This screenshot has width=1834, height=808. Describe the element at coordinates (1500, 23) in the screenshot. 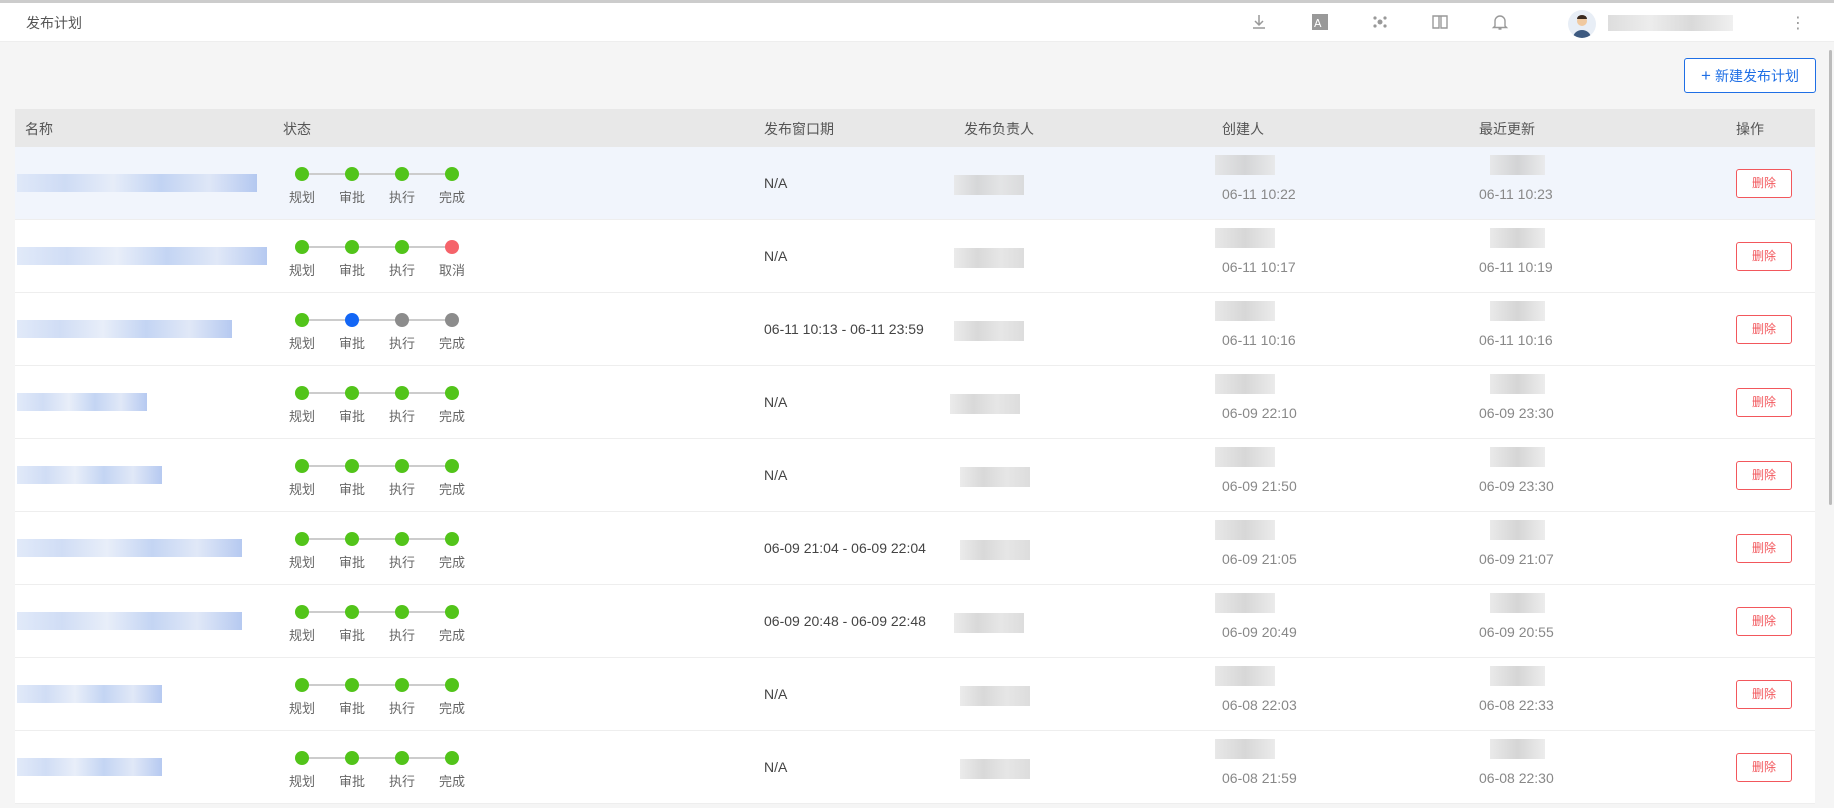

I see `bell-icon` at that location.